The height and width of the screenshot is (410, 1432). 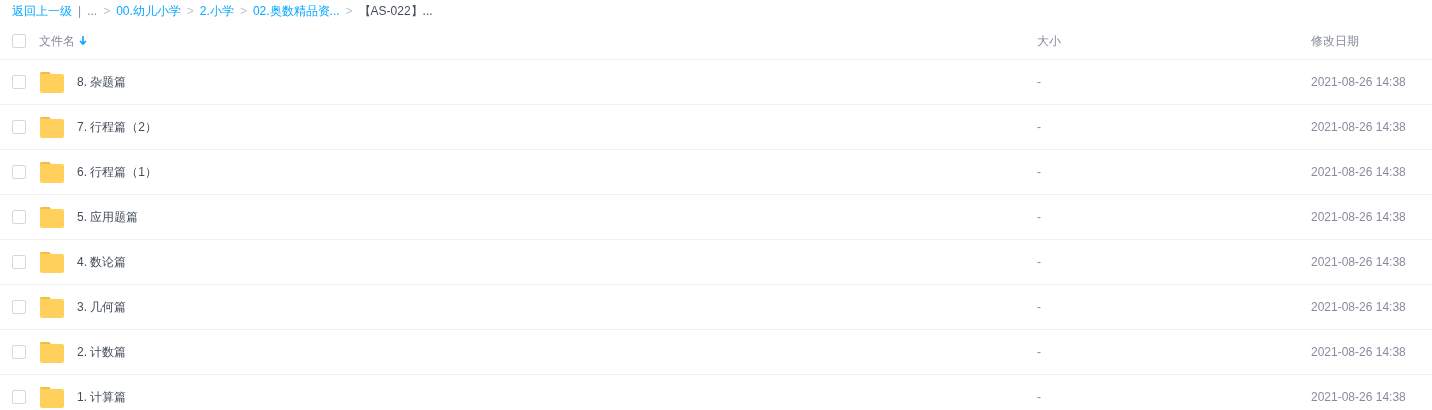 I want to click on file-name: 1. 计算篇, so click(x=102, y=397).